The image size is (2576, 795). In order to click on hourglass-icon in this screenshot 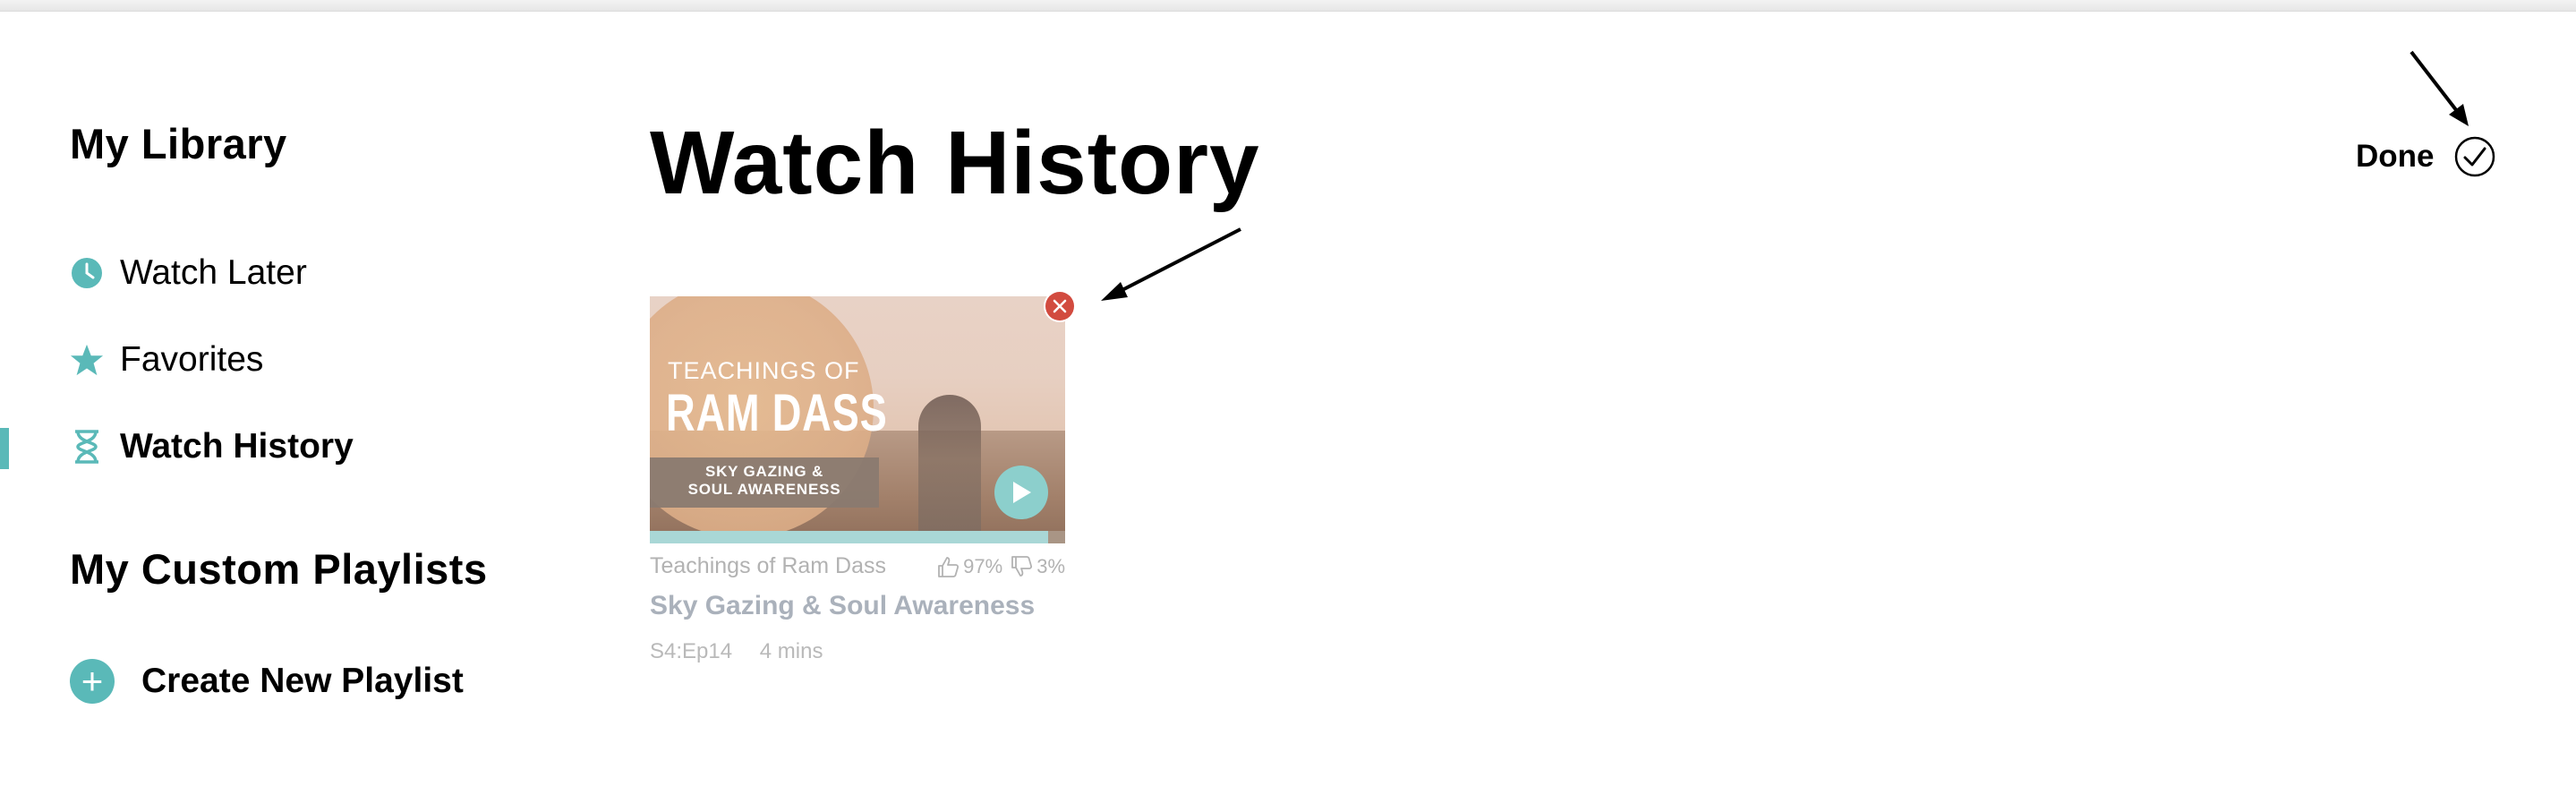, I will do `click(87, 447)`.